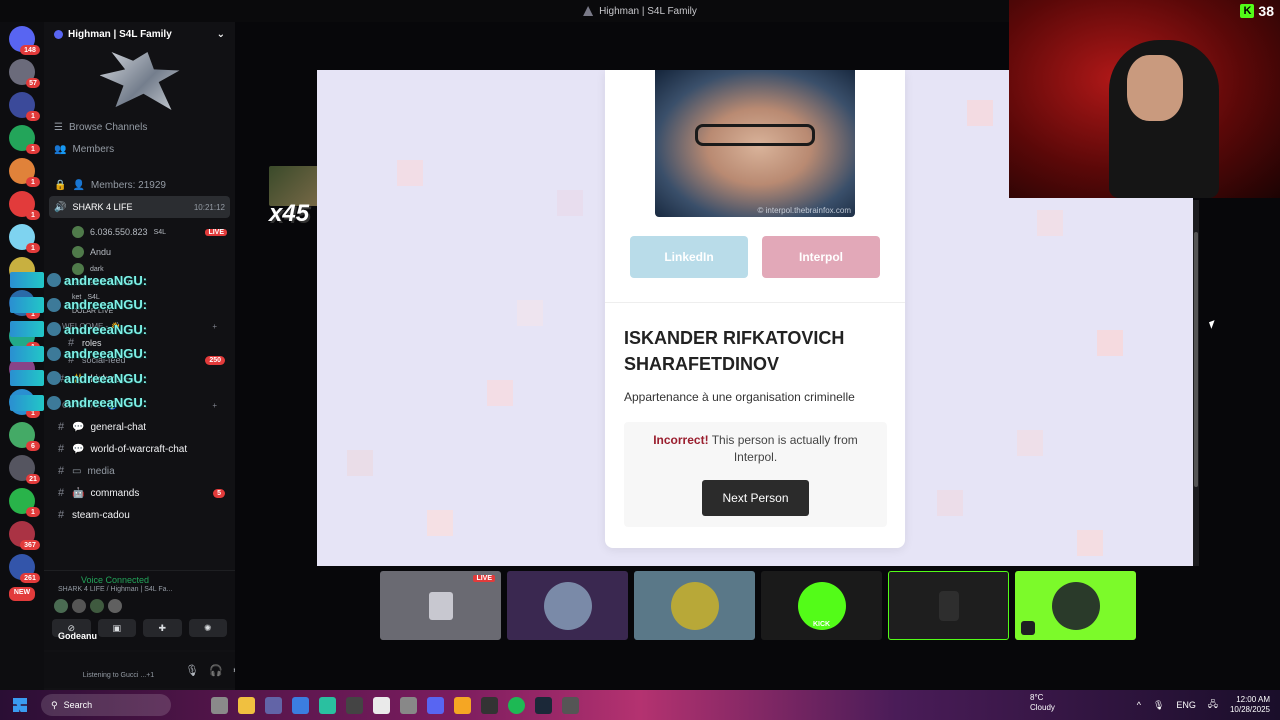 This screenshot has width=1280, height=720. Describe the element at coordinates (489, 705) in the screenshot. I see `github-icon` at that location.